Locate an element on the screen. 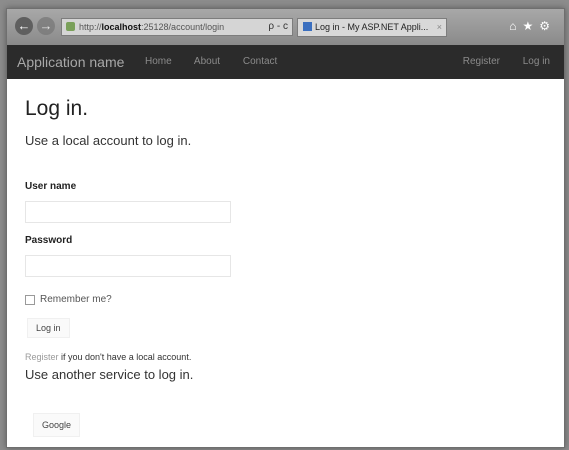  register-suffix: if you don't have a local account. is located at coordinates (125, 357).